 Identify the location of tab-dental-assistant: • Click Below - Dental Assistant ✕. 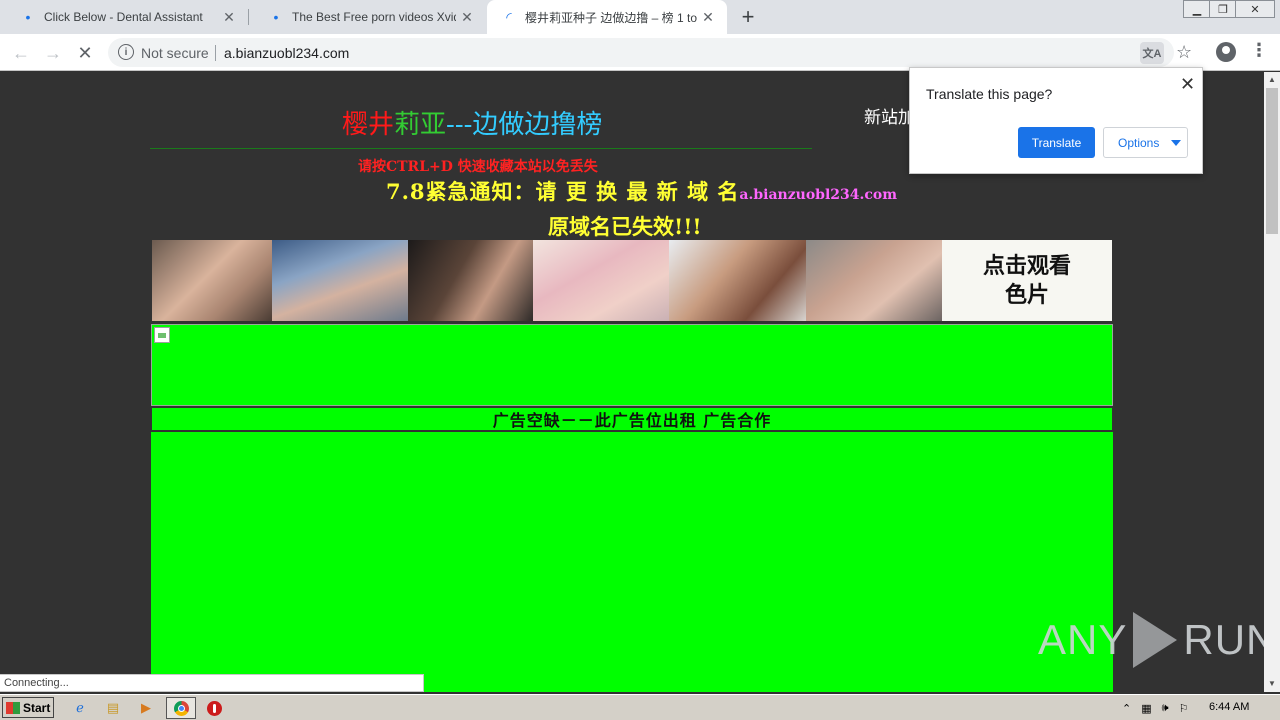
(124, 17).